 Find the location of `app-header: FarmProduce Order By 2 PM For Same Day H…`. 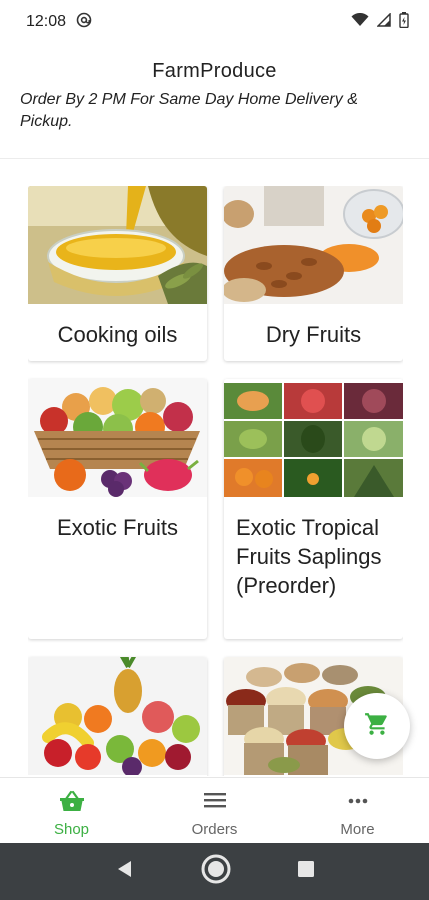

app-header: FarmProduce Order By 2 PM For Same Day H… is located at coordinates (214, 96).